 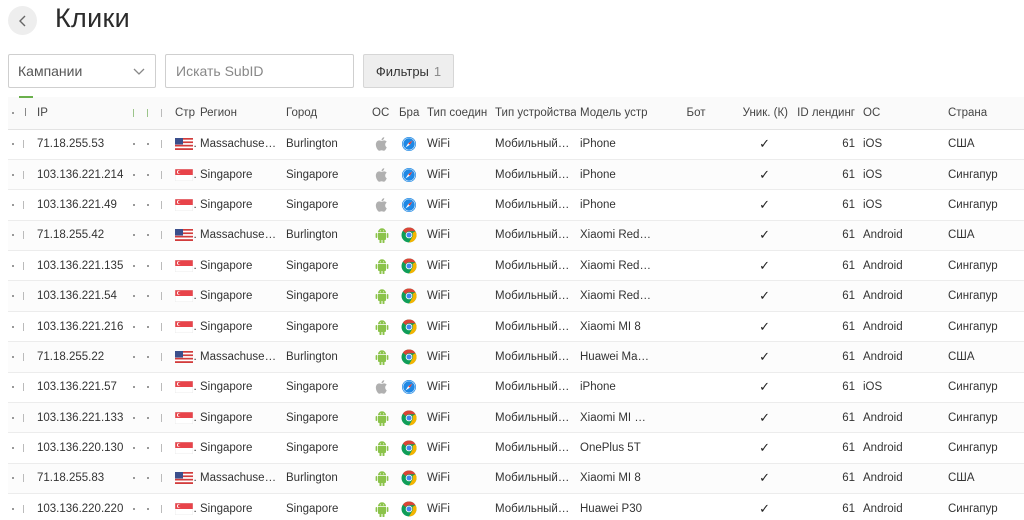 I want to click on os-cell: iOS, so click(x=901, y=144).